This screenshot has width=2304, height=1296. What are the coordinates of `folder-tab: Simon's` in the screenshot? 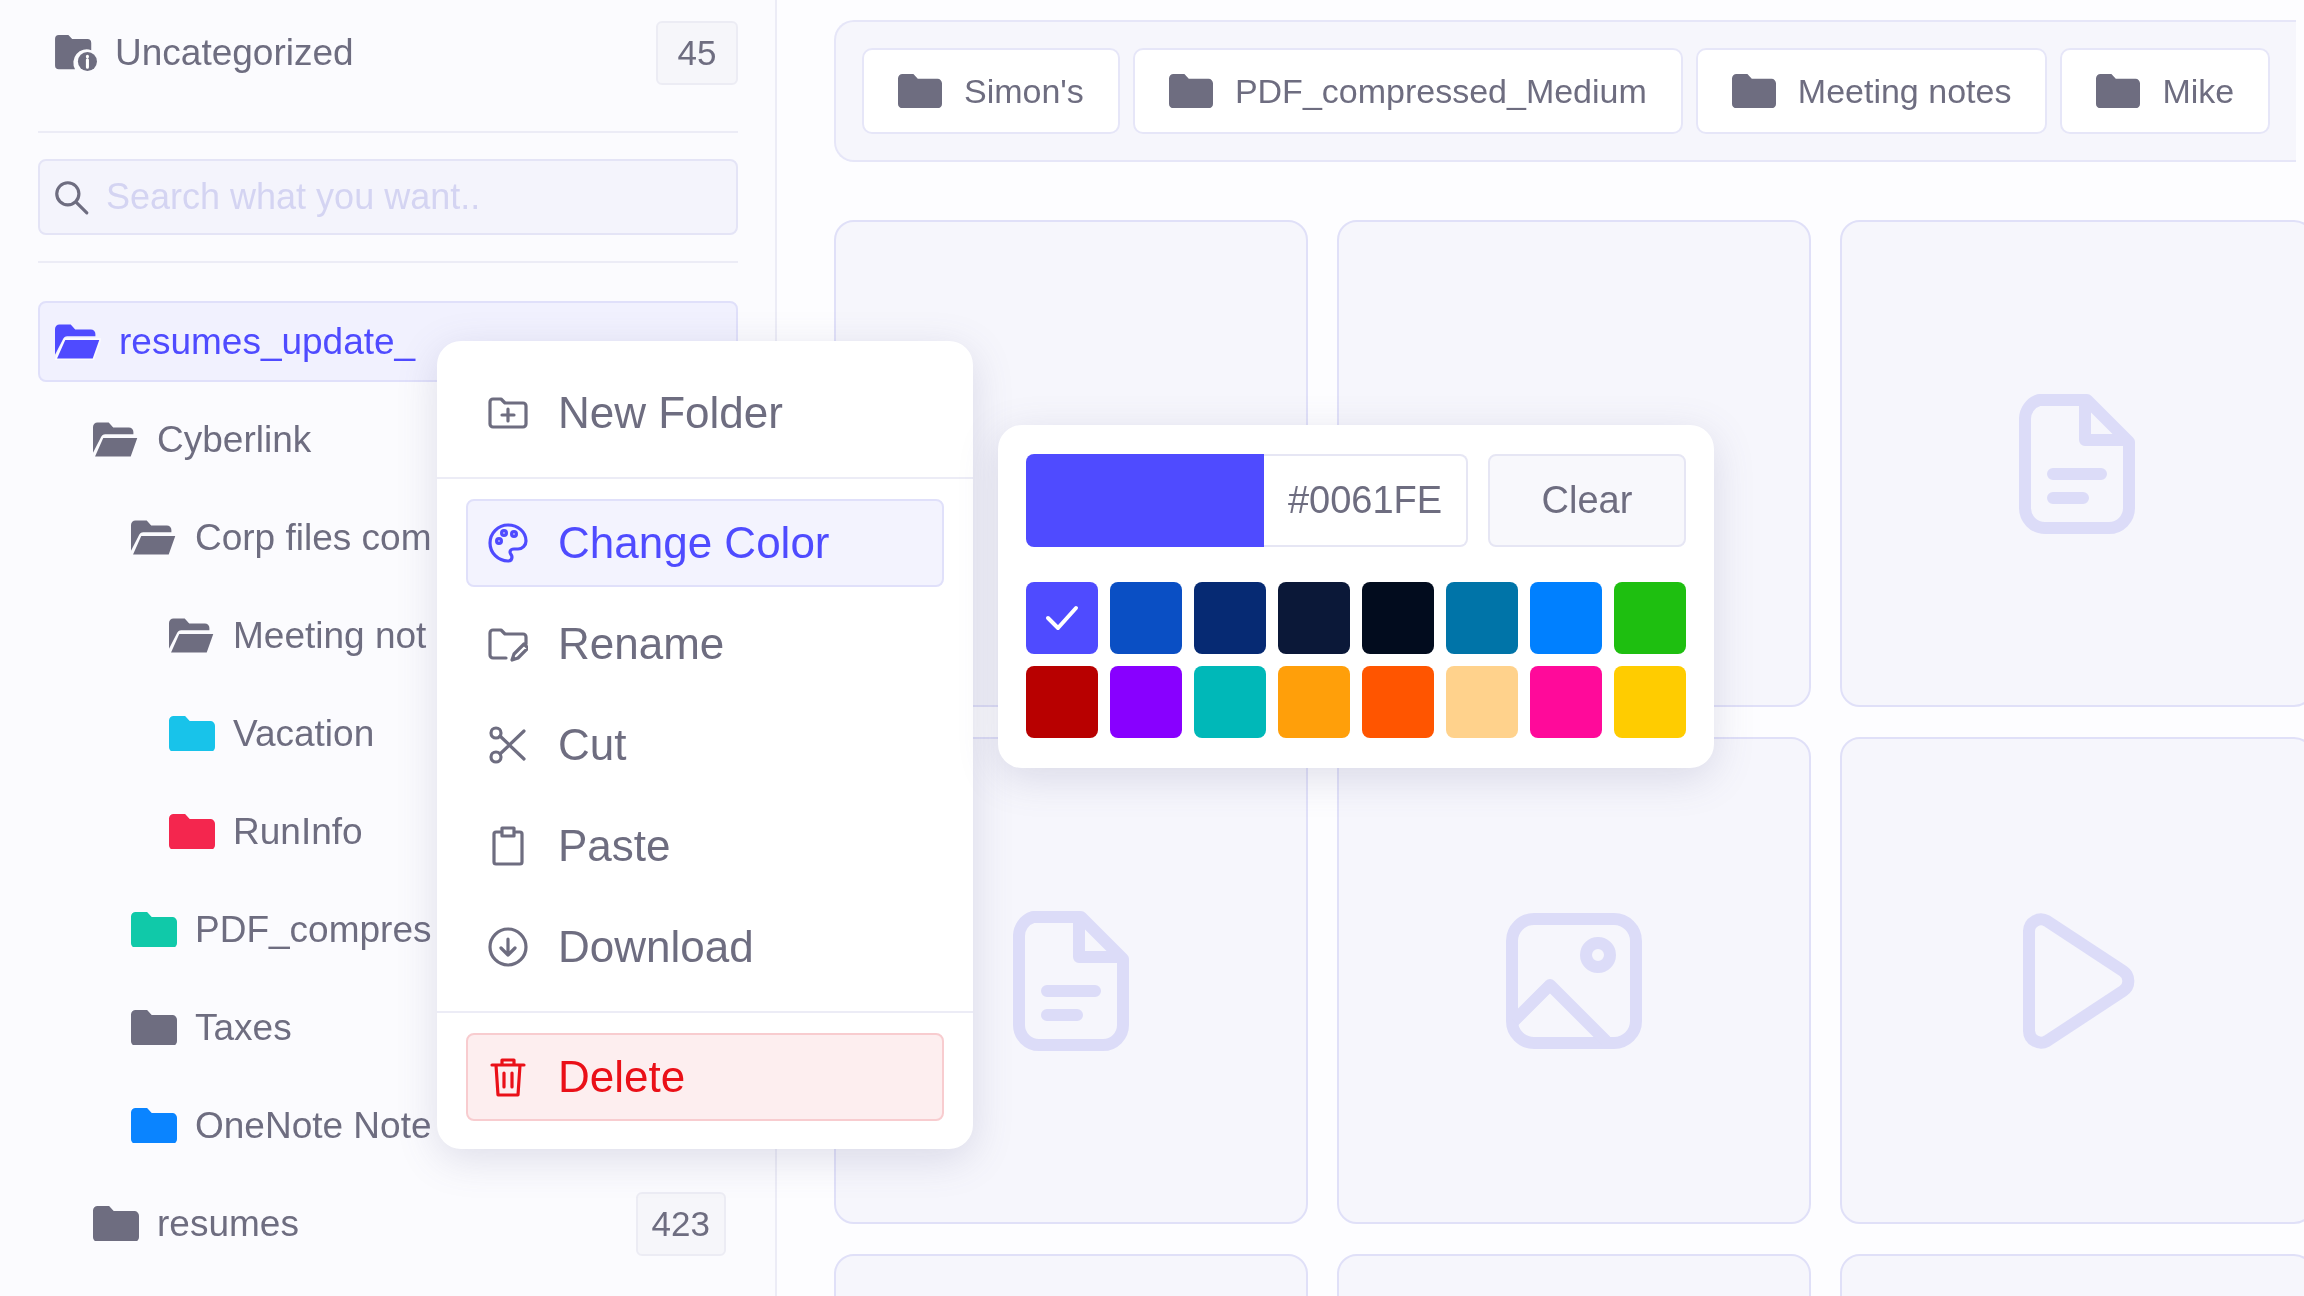 It's located at (991, 91).